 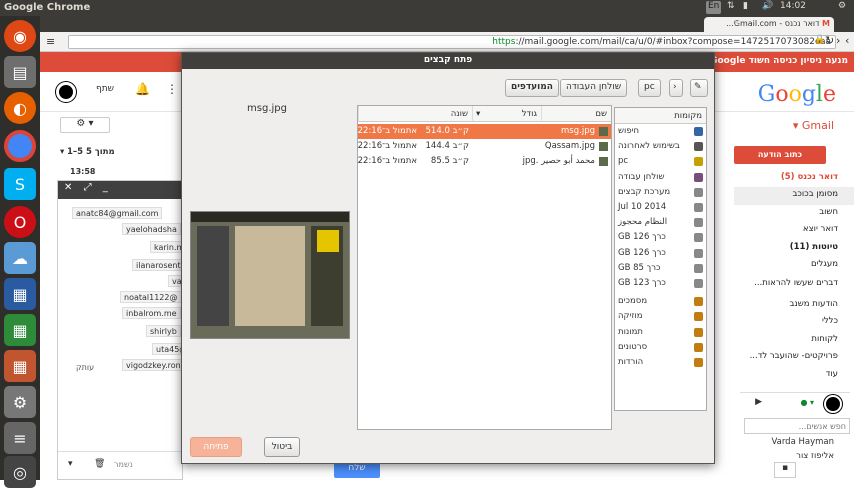 I want to click on file-row: محمد أبو حصير .jpg 85.5 ק״ב אתמול ב־22:16, so click(x=484, y=161).